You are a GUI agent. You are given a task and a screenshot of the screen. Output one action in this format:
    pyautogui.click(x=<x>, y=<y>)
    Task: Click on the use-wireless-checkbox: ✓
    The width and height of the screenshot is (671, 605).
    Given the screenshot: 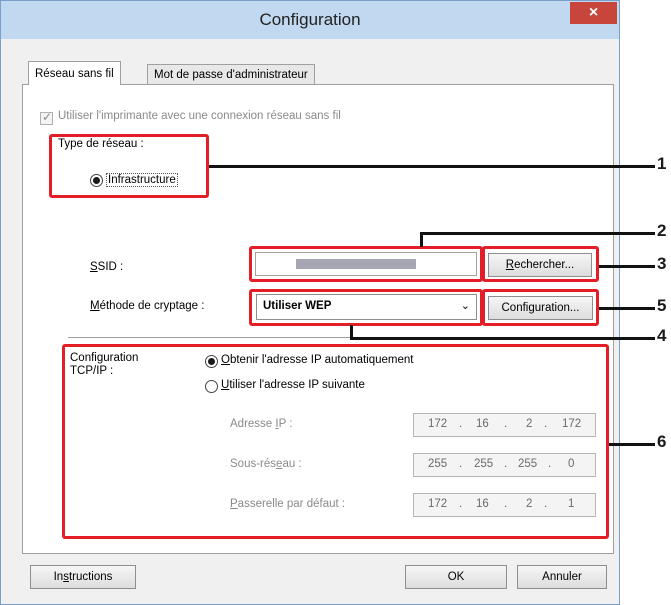 What is the action you would take?
    pyautogui.click(x=46, y=117)
    